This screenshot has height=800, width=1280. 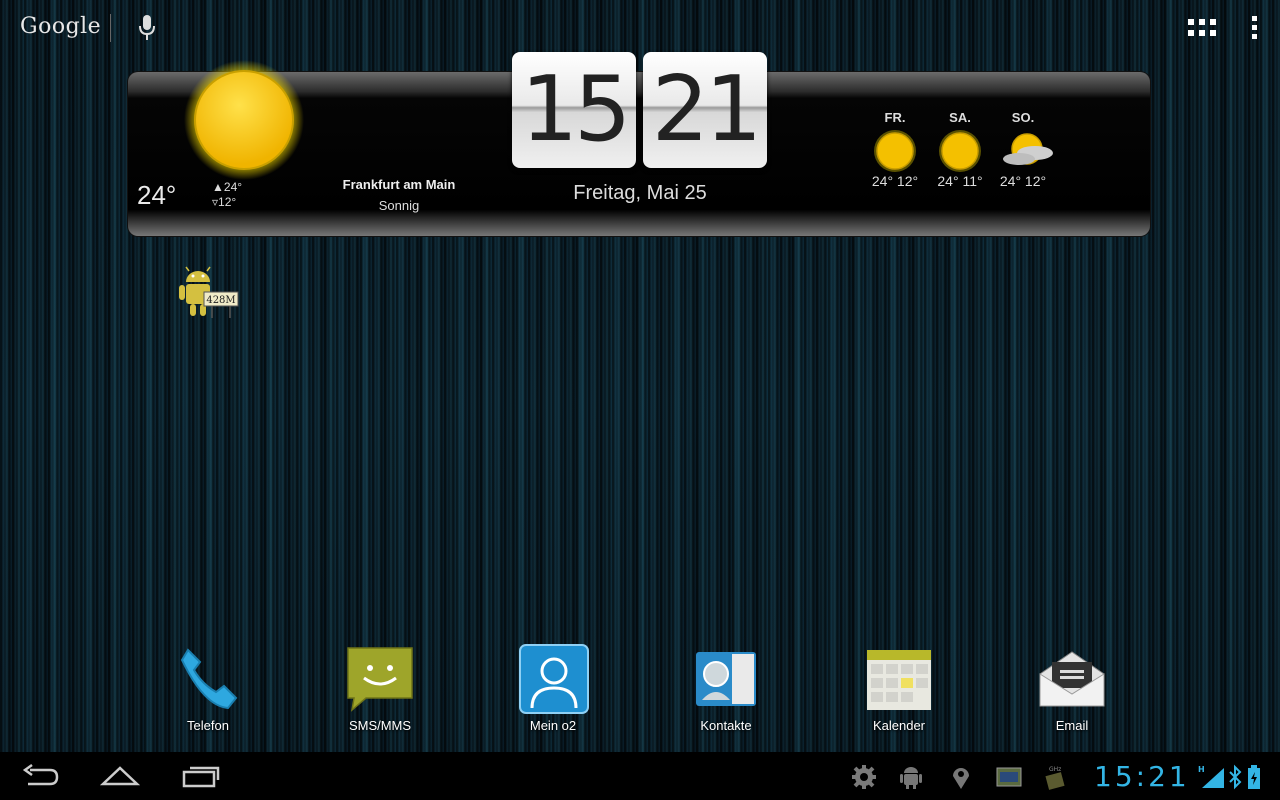 What do you see at coordinates (60, 26) in the screenshot?
I see `google-search-logo: Google` at bounding box center [60, 26].